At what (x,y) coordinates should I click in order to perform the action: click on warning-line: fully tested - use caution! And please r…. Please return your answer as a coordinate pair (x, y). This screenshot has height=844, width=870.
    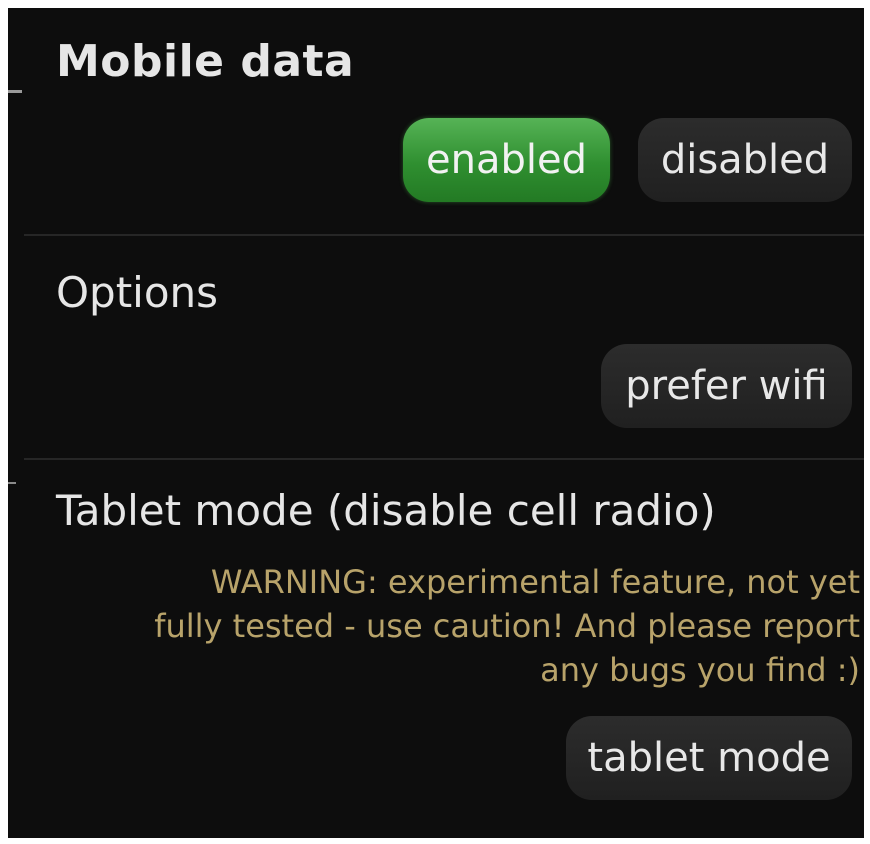
    Looking at the image, I should click on (507, 626).